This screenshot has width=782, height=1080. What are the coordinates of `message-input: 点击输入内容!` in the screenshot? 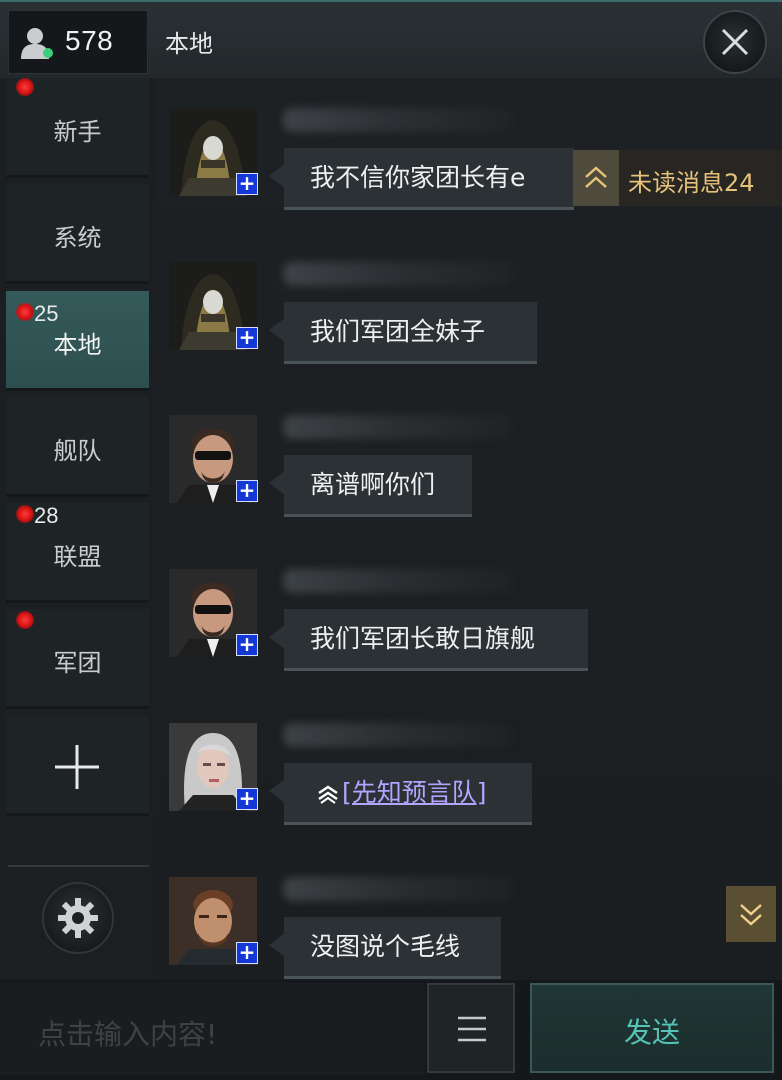 It's located at (212, 1029).